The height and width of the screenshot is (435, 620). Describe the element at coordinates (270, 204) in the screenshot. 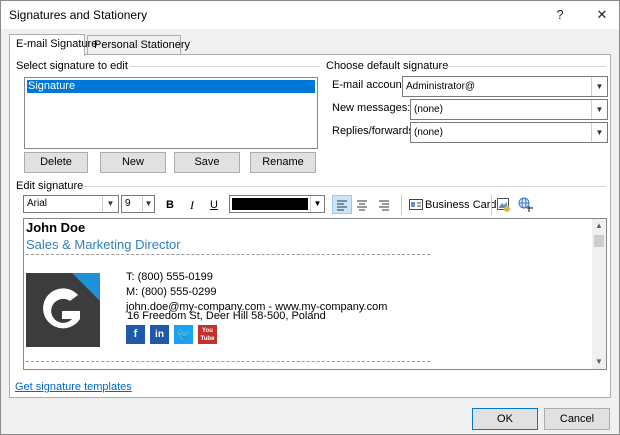

I see `font-color-swatch` at that location.